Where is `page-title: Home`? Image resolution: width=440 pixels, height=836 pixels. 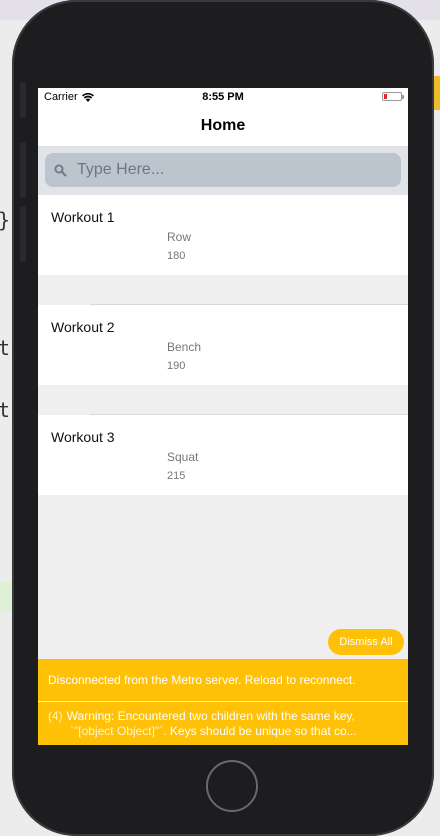
page-title: Home is located at coordinates (223, 127).